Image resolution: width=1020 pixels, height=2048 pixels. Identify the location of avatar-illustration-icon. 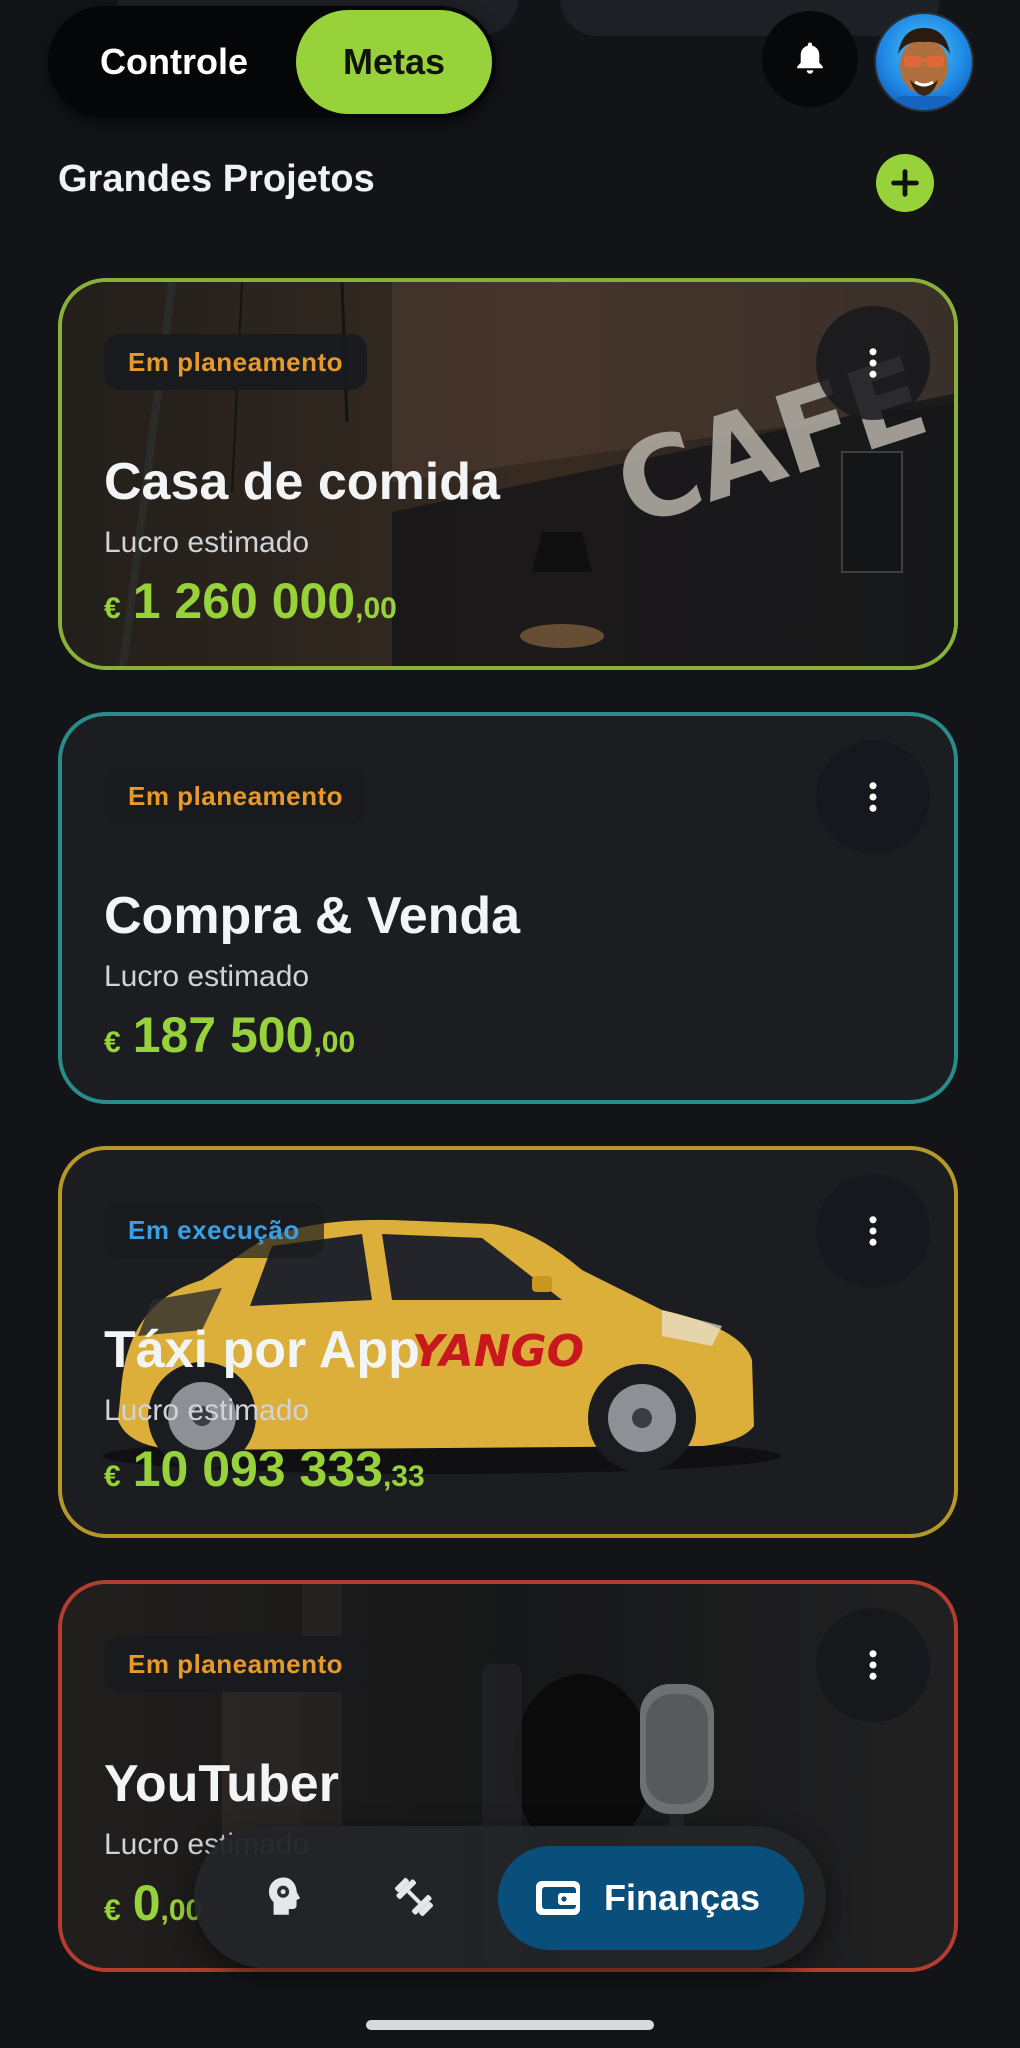
(924, 69).